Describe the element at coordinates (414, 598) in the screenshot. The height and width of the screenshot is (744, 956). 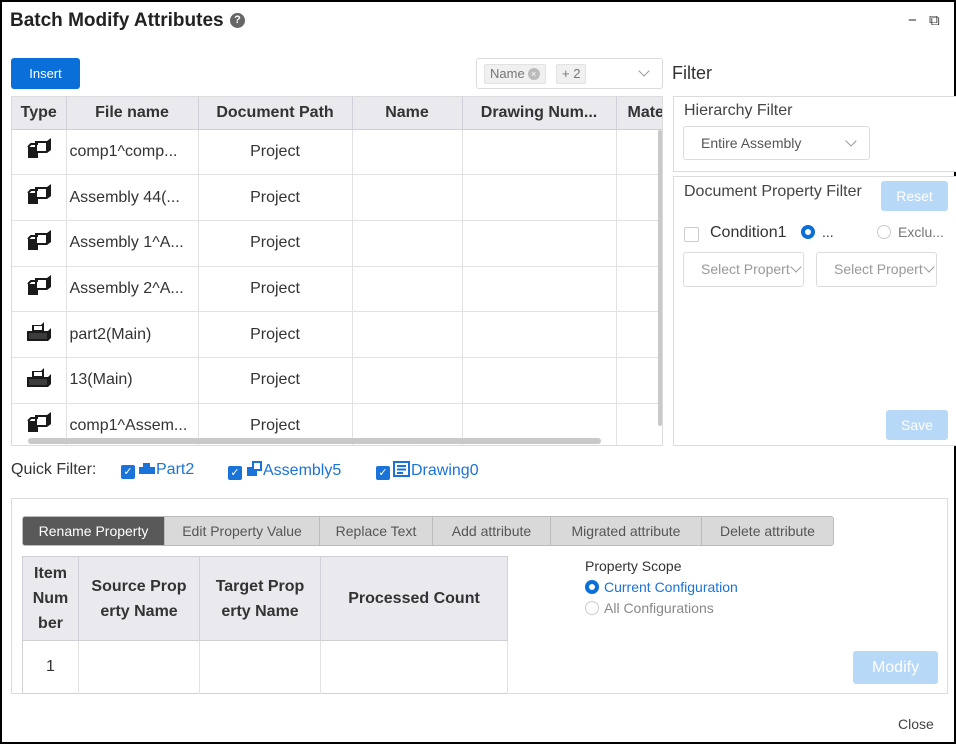
I see `col-header-processed-count: Processed Count` at that location.